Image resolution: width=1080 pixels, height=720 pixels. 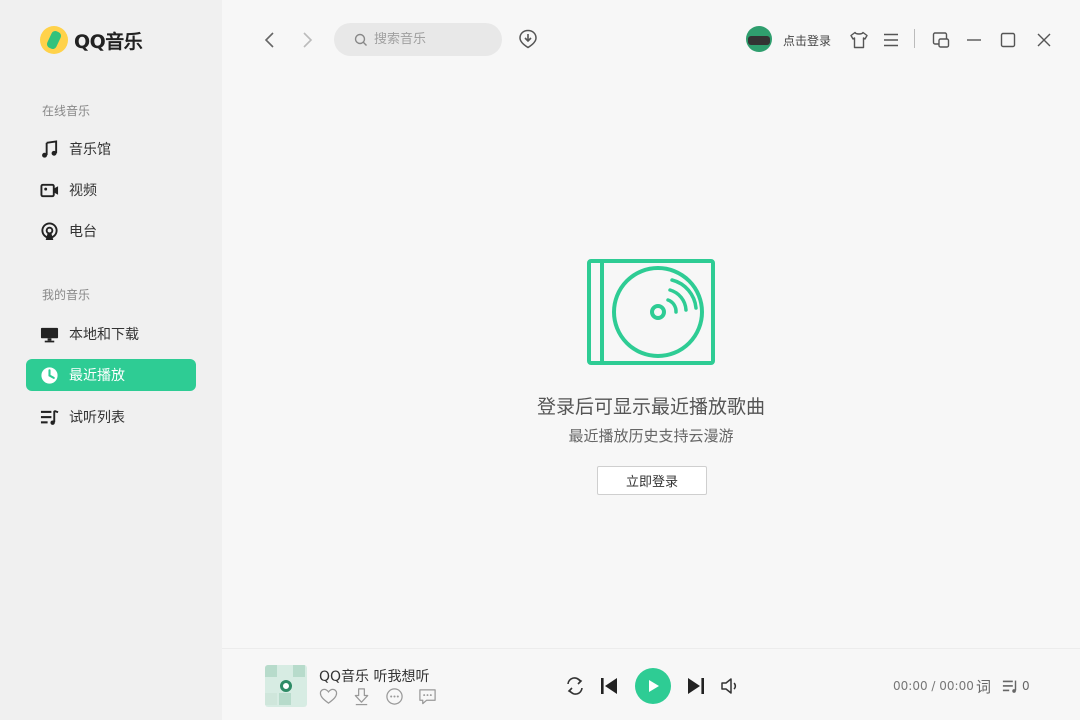 What do you see at coordinates (108, 41) in the screenshot?
I see `app-logo-text: QQ音乐` at bounding box center [108, 41].